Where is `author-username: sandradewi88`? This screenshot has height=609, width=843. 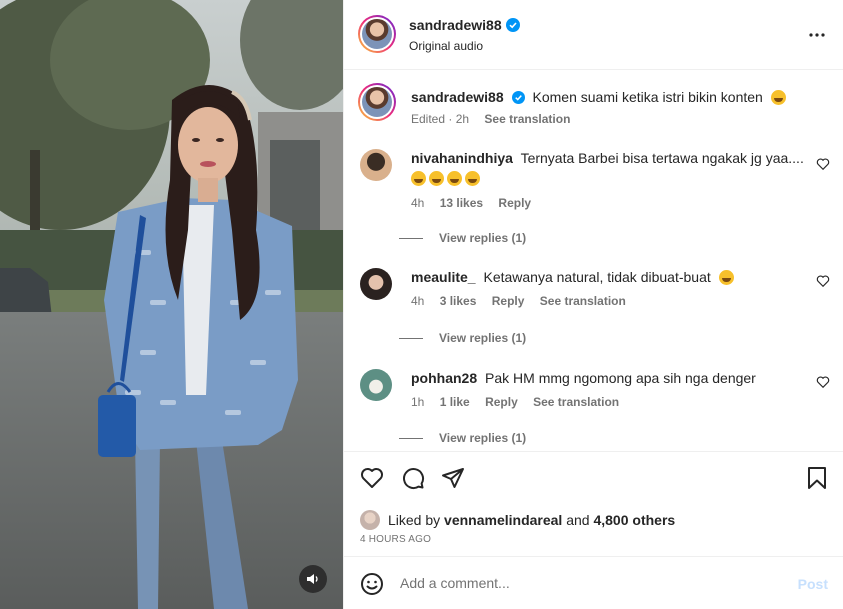
author-username: sandradewi88 is located at coordinates (455, 25).